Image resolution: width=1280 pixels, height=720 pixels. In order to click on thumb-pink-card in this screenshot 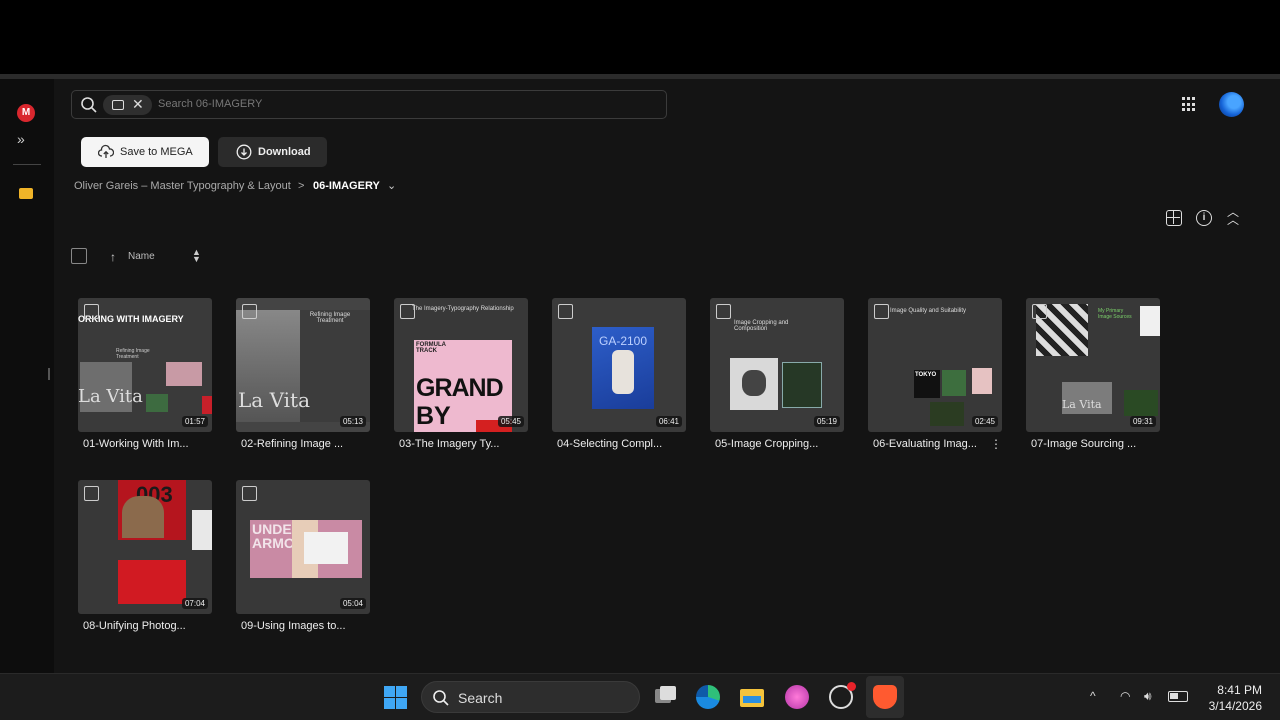, I will do `click(184, 374)`.